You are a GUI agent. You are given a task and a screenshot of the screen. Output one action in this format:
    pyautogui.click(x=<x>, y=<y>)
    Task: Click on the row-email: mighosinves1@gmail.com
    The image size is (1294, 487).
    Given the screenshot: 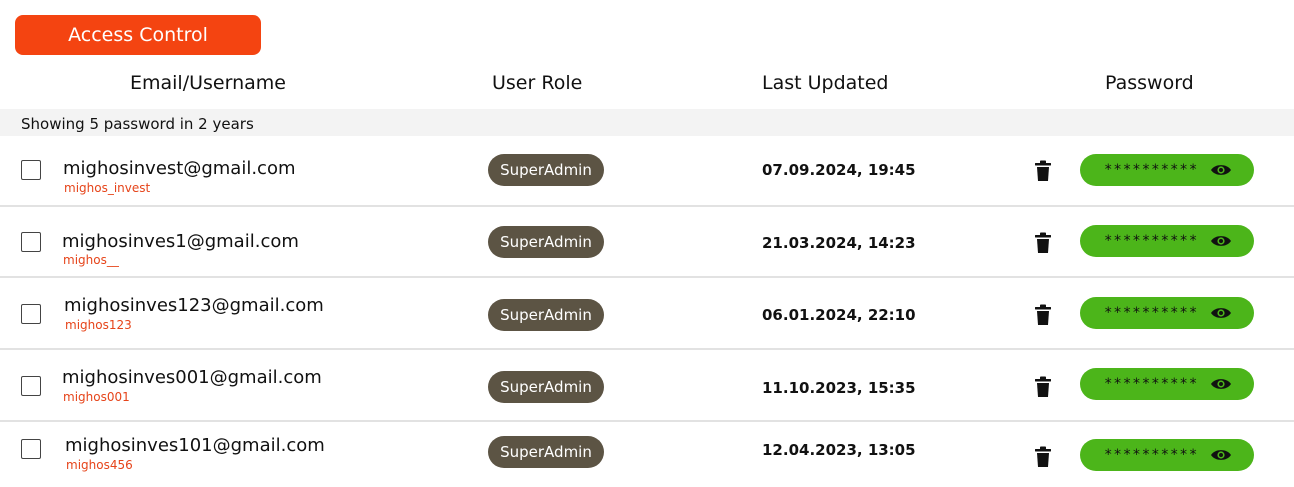 What is the action you would take?
    pyautogui.click(x=180, y=241)
    